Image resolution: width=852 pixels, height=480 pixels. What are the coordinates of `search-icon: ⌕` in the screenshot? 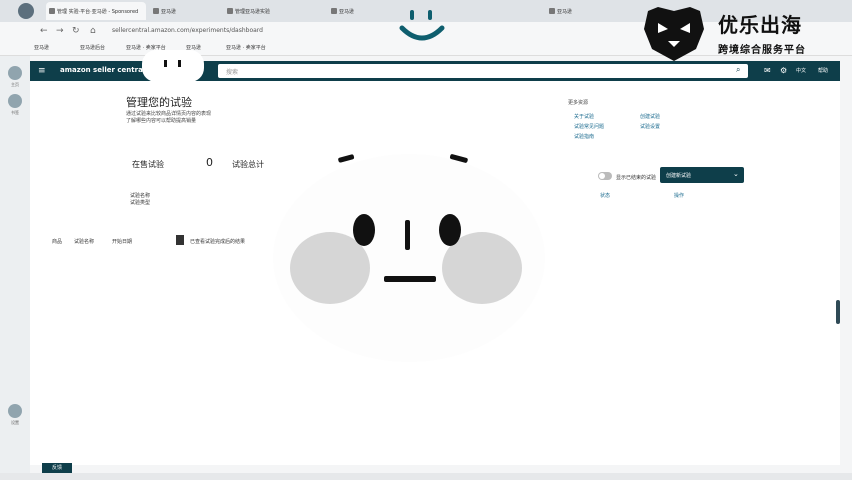 It's located at (738, 70).